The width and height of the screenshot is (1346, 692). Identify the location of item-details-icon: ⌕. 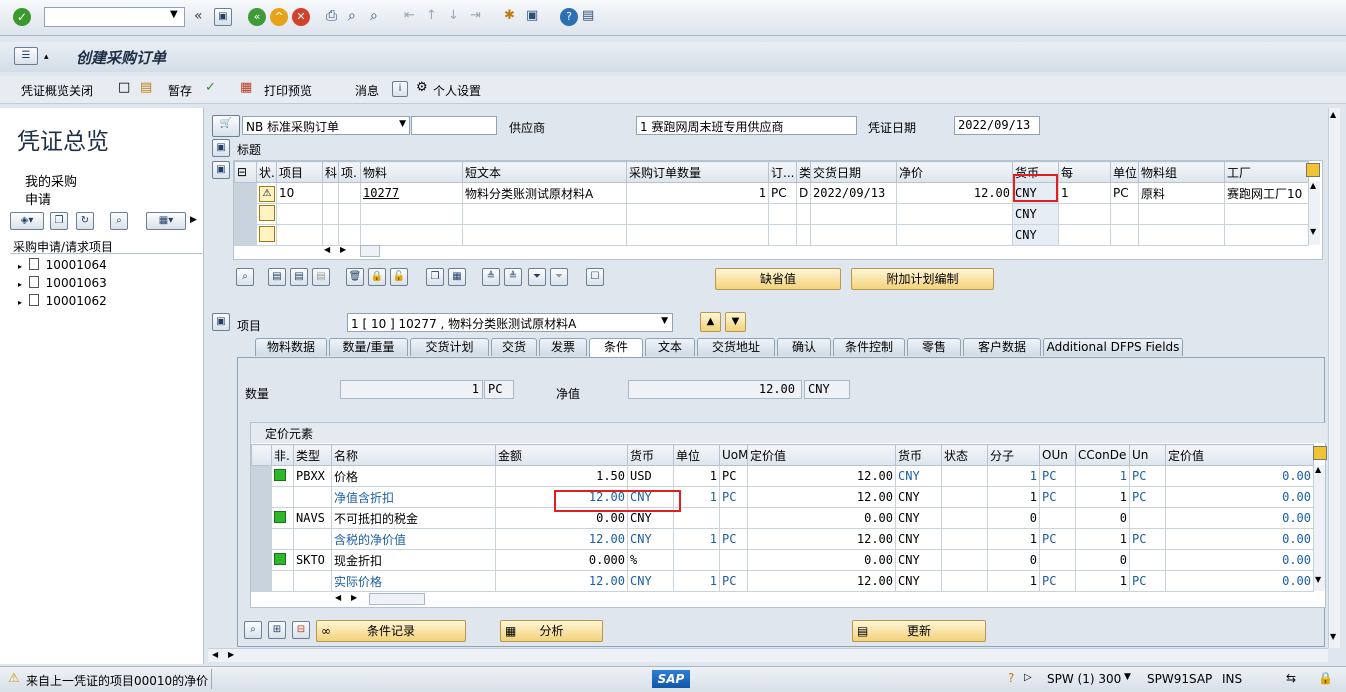
(245, 277).